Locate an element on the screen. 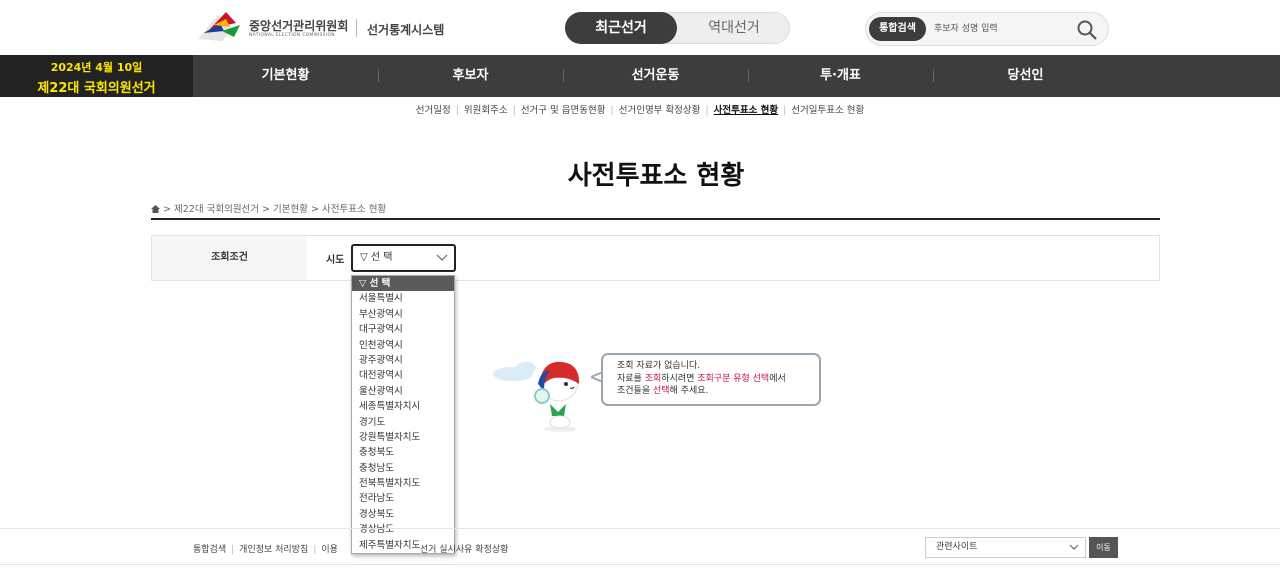  subnav-item-district: 선거구 및 읍면동현황 is located at coordinates (563, 110).